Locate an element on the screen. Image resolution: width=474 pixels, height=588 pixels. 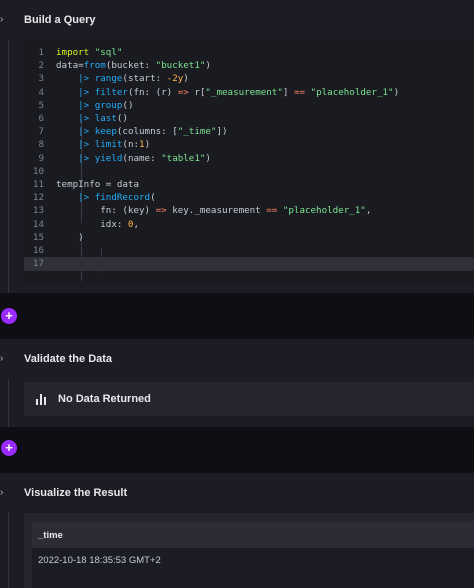
code-token: findRecord is located at coordinates (122, 198).